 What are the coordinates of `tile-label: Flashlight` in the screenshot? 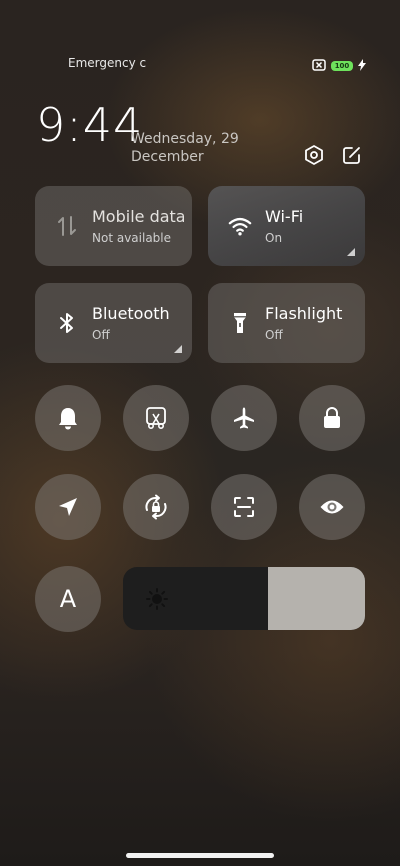 It's located at (304, 313).